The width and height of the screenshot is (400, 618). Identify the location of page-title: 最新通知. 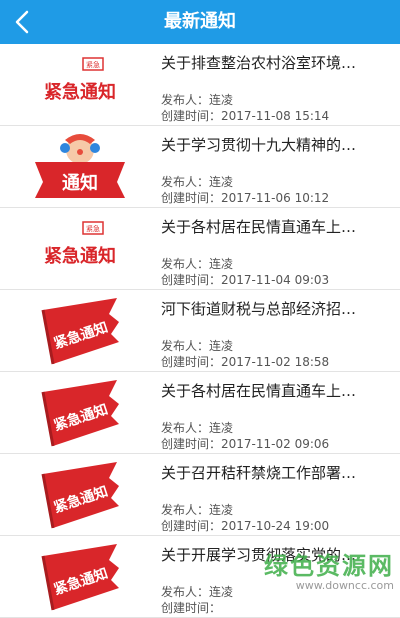
(200, 21).